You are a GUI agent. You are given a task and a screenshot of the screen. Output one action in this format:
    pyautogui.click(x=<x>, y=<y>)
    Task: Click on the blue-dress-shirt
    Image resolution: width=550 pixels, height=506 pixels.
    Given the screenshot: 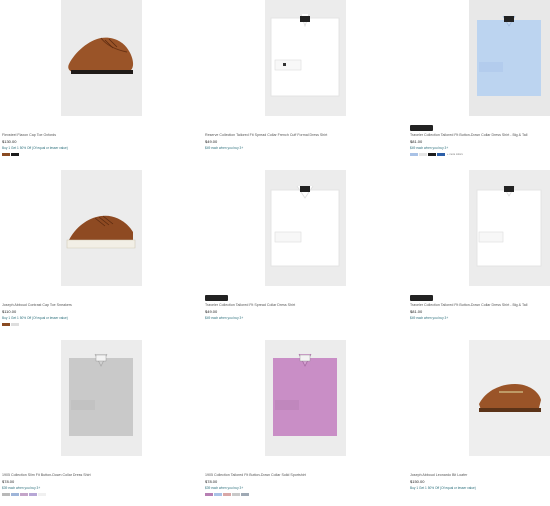 What is the action you would take?
    pyautogui.click(x=509, y=55)
    